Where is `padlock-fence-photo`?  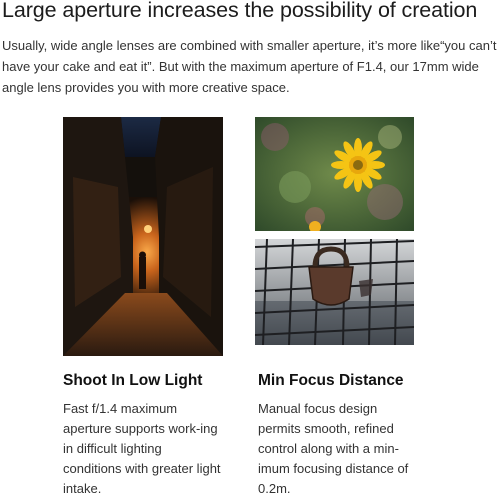 padlock-fence-photo is located at coordinates (334, 292).